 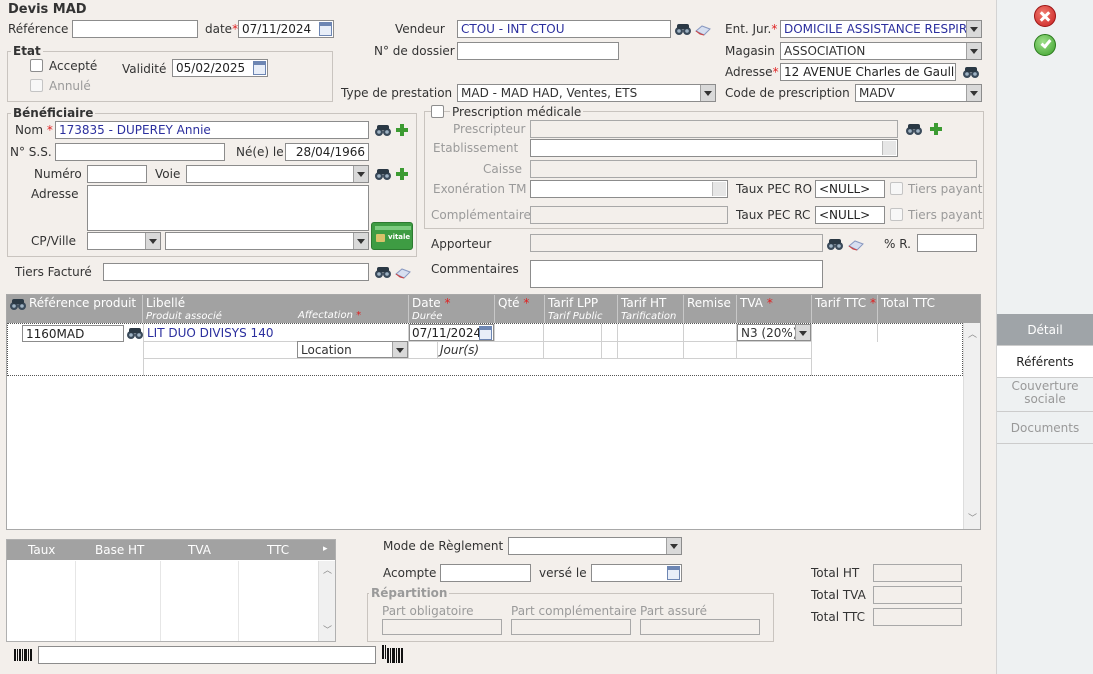 What do you see at coordinates (267, 241) in the screenshot?
I see `ville-select` at bounding box center [267, 241].